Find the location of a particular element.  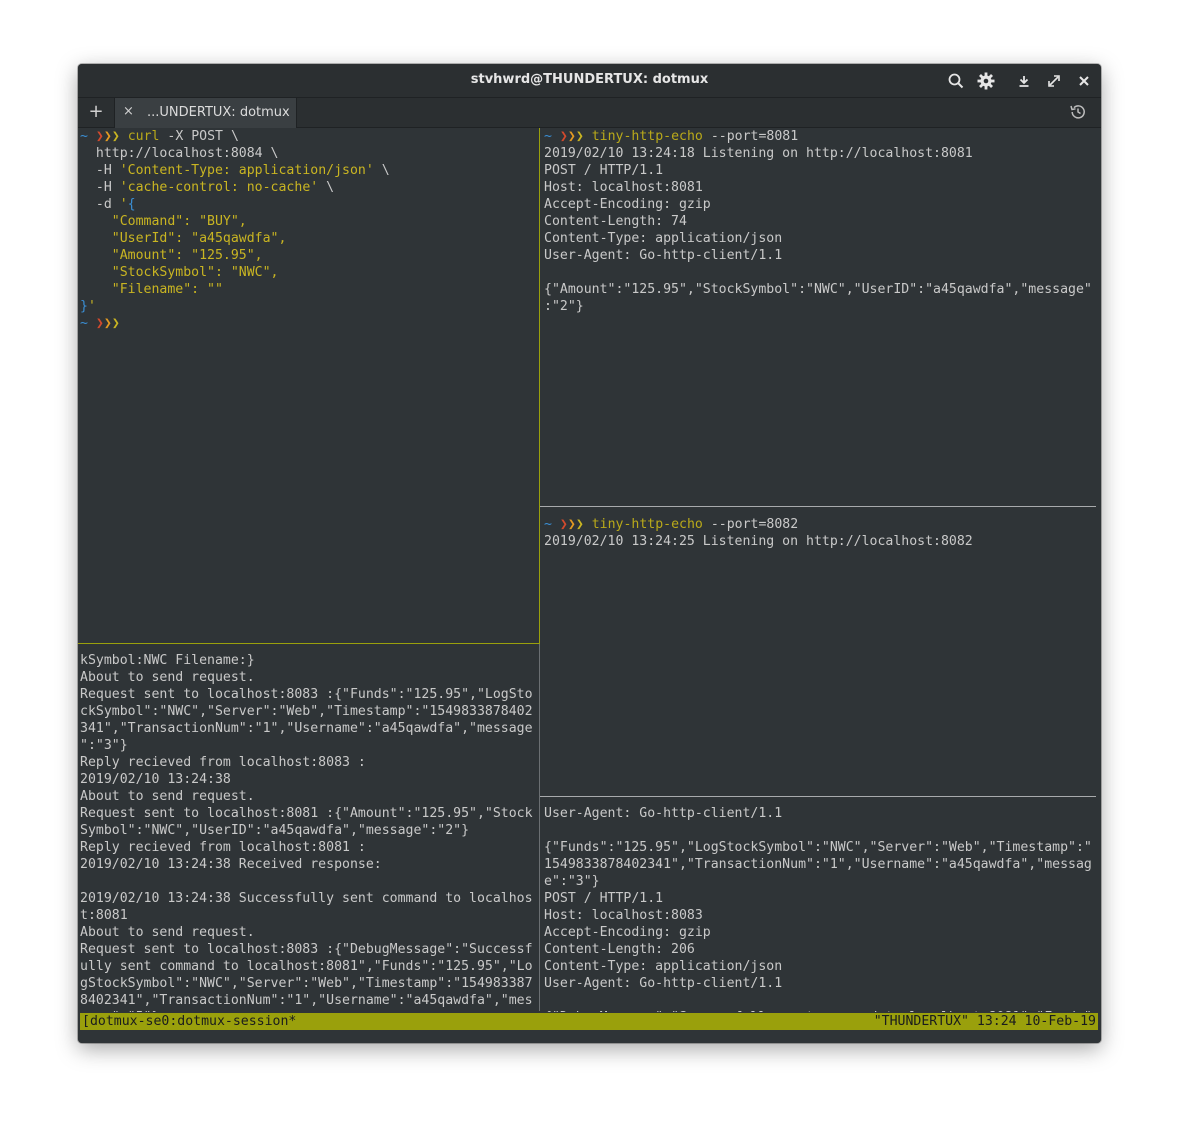

terminal-line: "StockSymbol": "NWC", is located at coordinates (309, 272).